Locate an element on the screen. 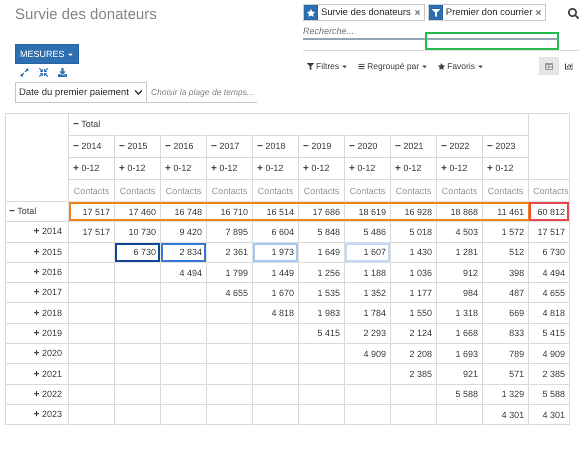 This screenshot has width=585, height=457. row-header: + 2014 is located at coordinates (37, 232).